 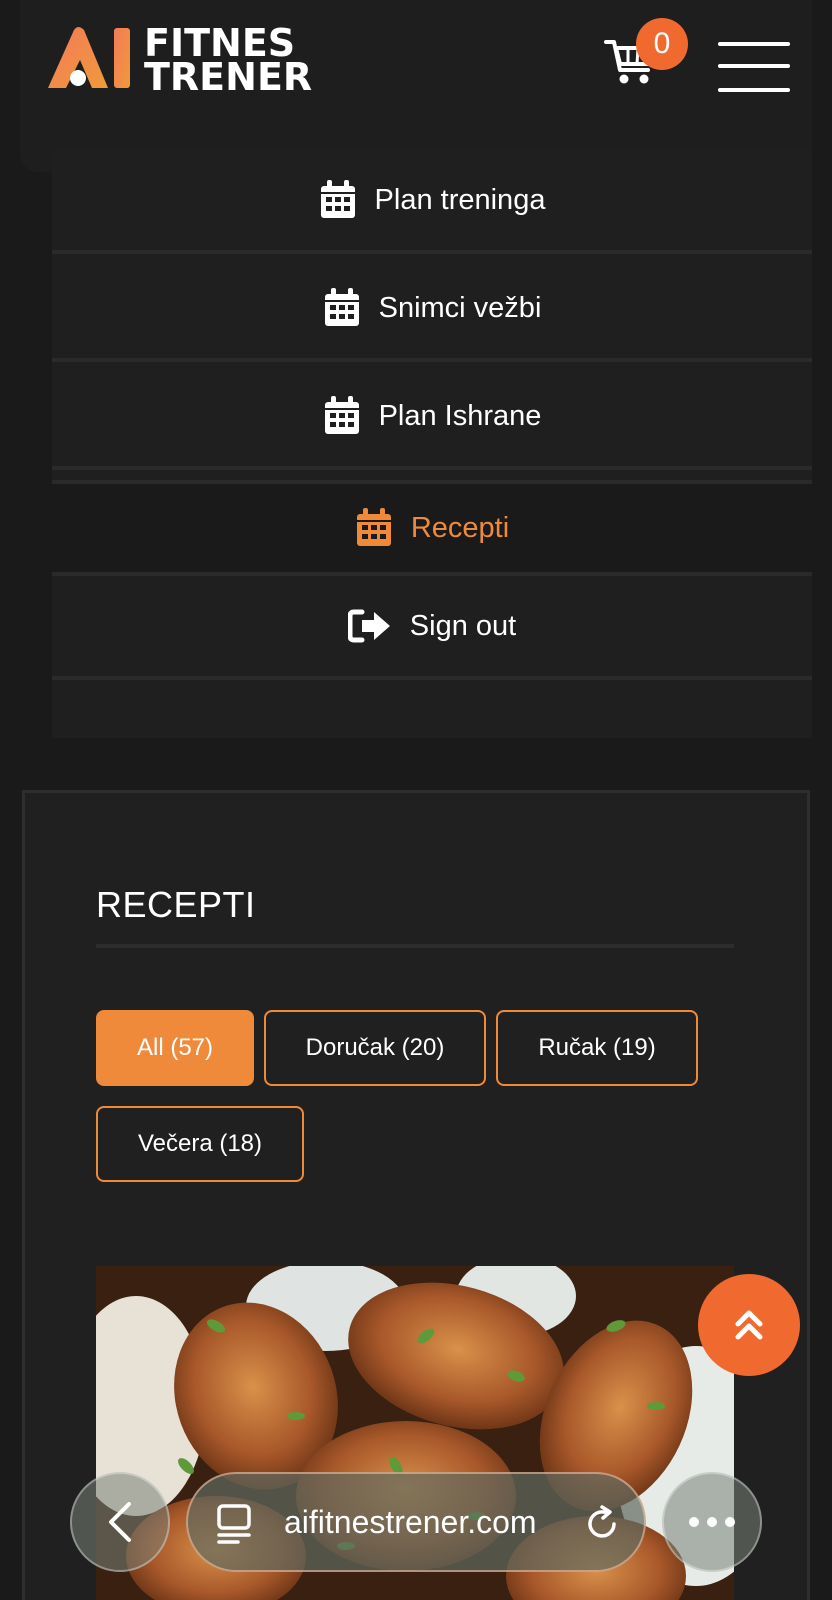 I want to click on reload-icon, so click(x=602, y=1524).